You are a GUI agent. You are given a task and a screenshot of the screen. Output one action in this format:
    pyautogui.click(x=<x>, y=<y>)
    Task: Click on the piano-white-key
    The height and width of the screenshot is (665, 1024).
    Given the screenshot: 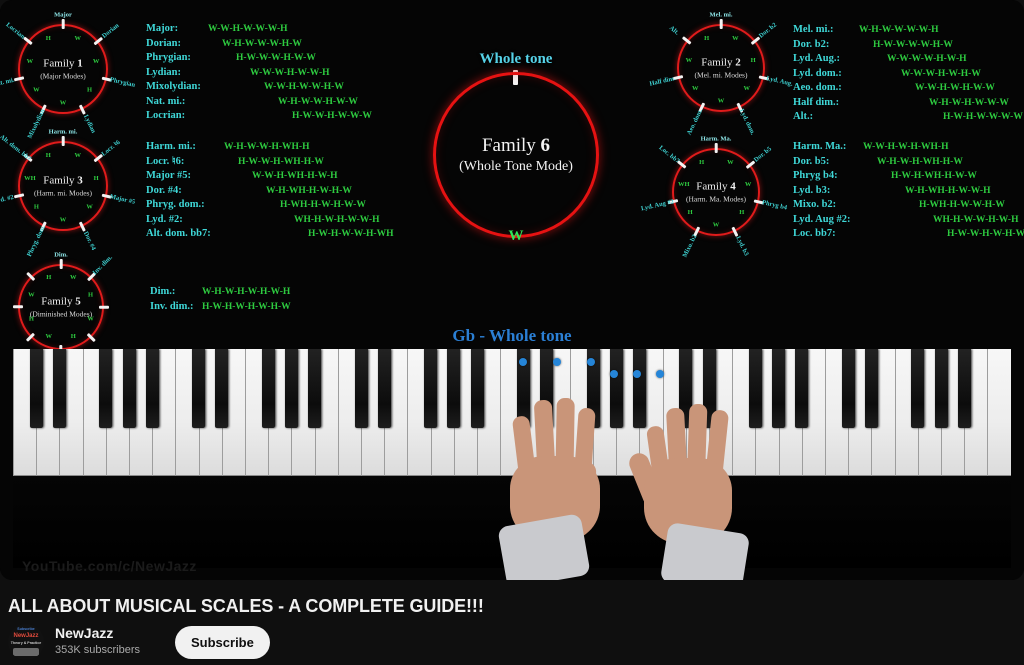 What is the action you would take?
    pyautogui.click(x=999, y=412)
    